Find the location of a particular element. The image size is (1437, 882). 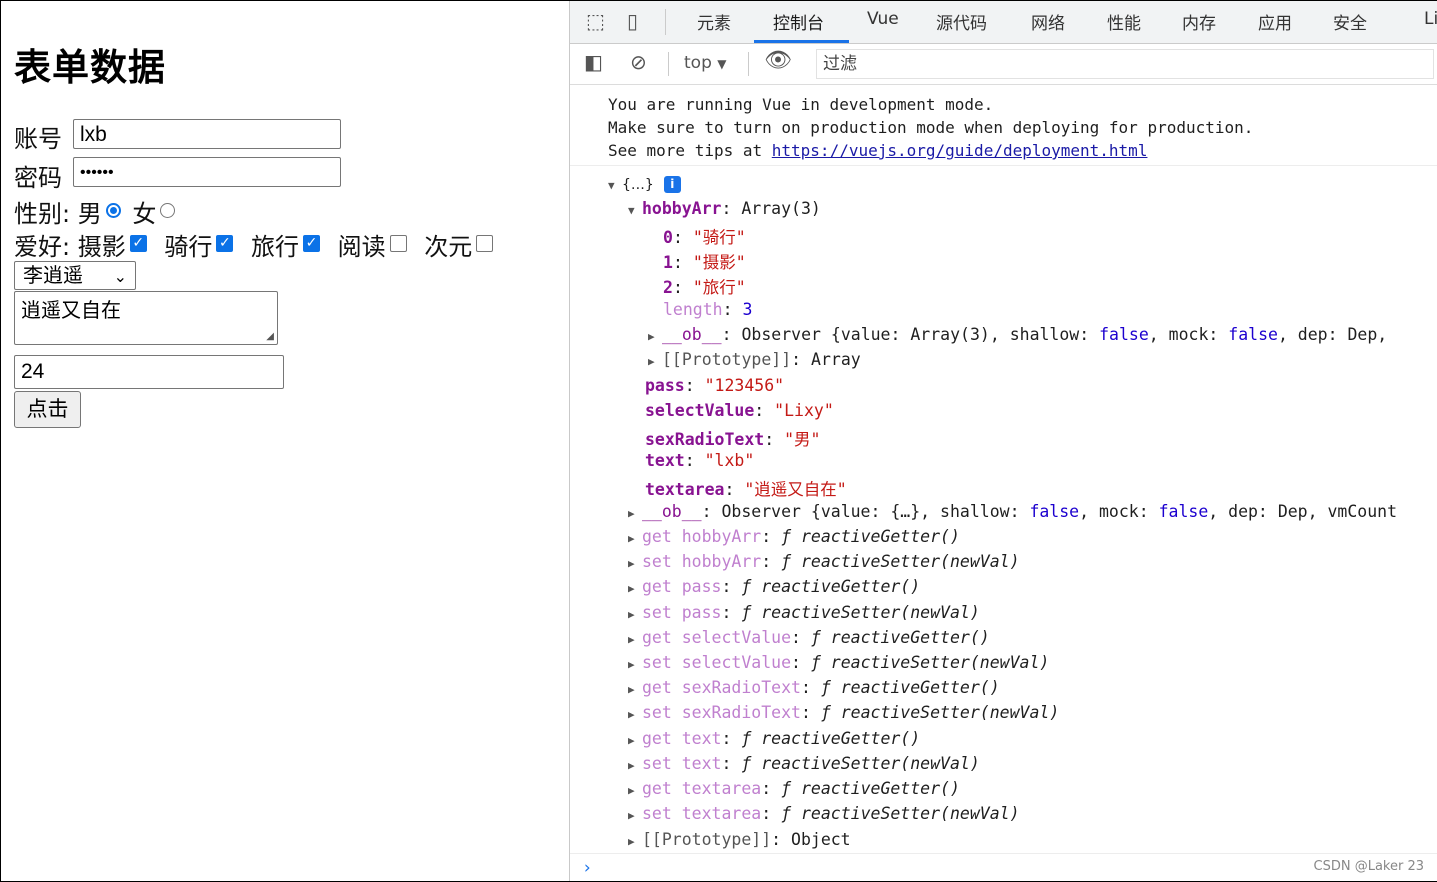

tree-row-accessor: ▶ set text: ƒ reactiveSetter(newVal) is located at coordinates (804, 763).